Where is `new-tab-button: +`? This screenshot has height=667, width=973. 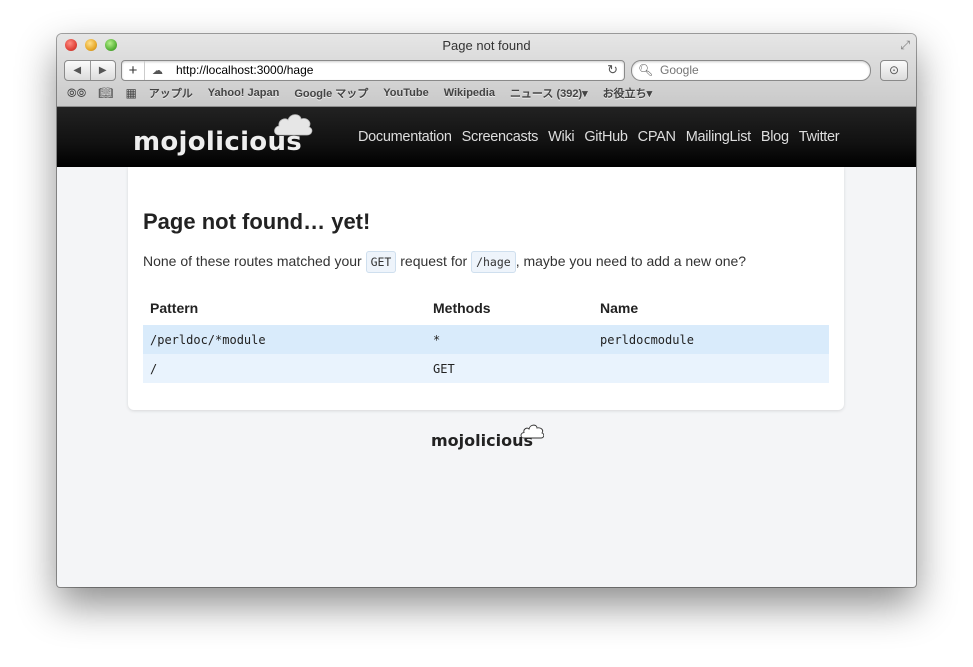 new-tab-button: + is located at coordinates (133, 70).